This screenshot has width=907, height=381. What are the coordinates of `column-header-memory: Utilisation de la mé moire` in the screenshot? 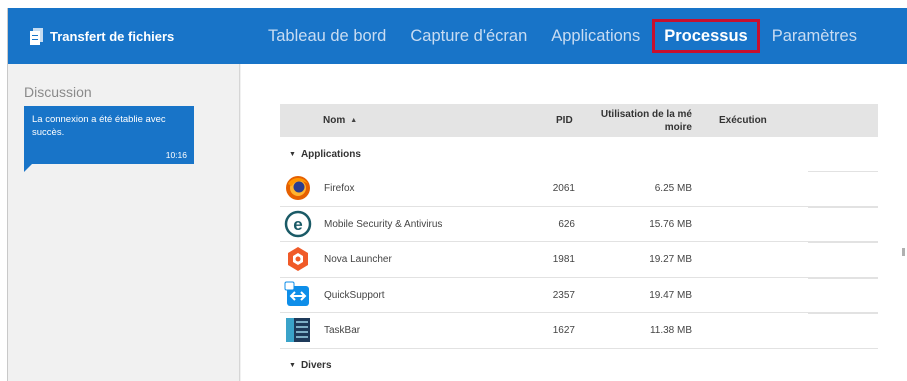 It's located at (638, 120).